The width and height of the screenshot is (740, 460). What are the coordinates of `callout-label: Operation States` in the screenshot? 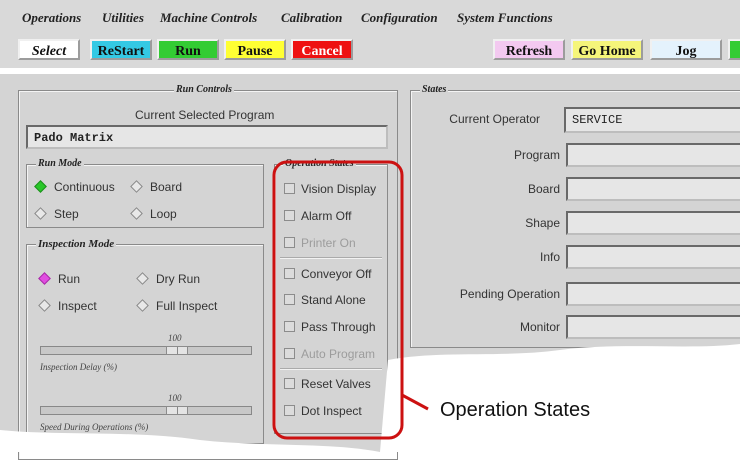 It's located at (515, 410).